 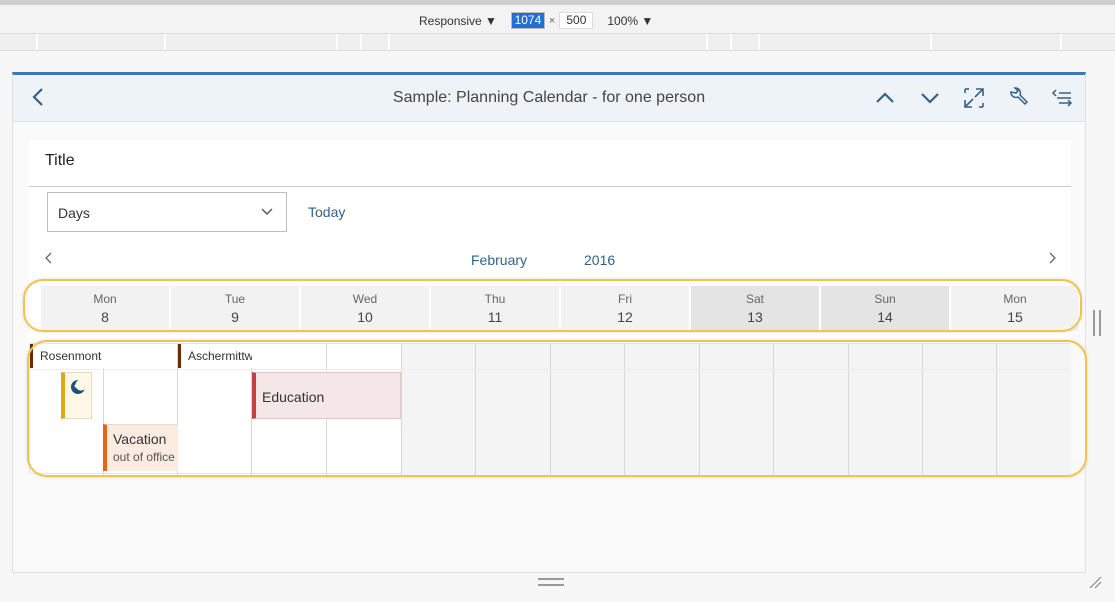 I want to click on month-picker: February, so click(x=499, y=260).